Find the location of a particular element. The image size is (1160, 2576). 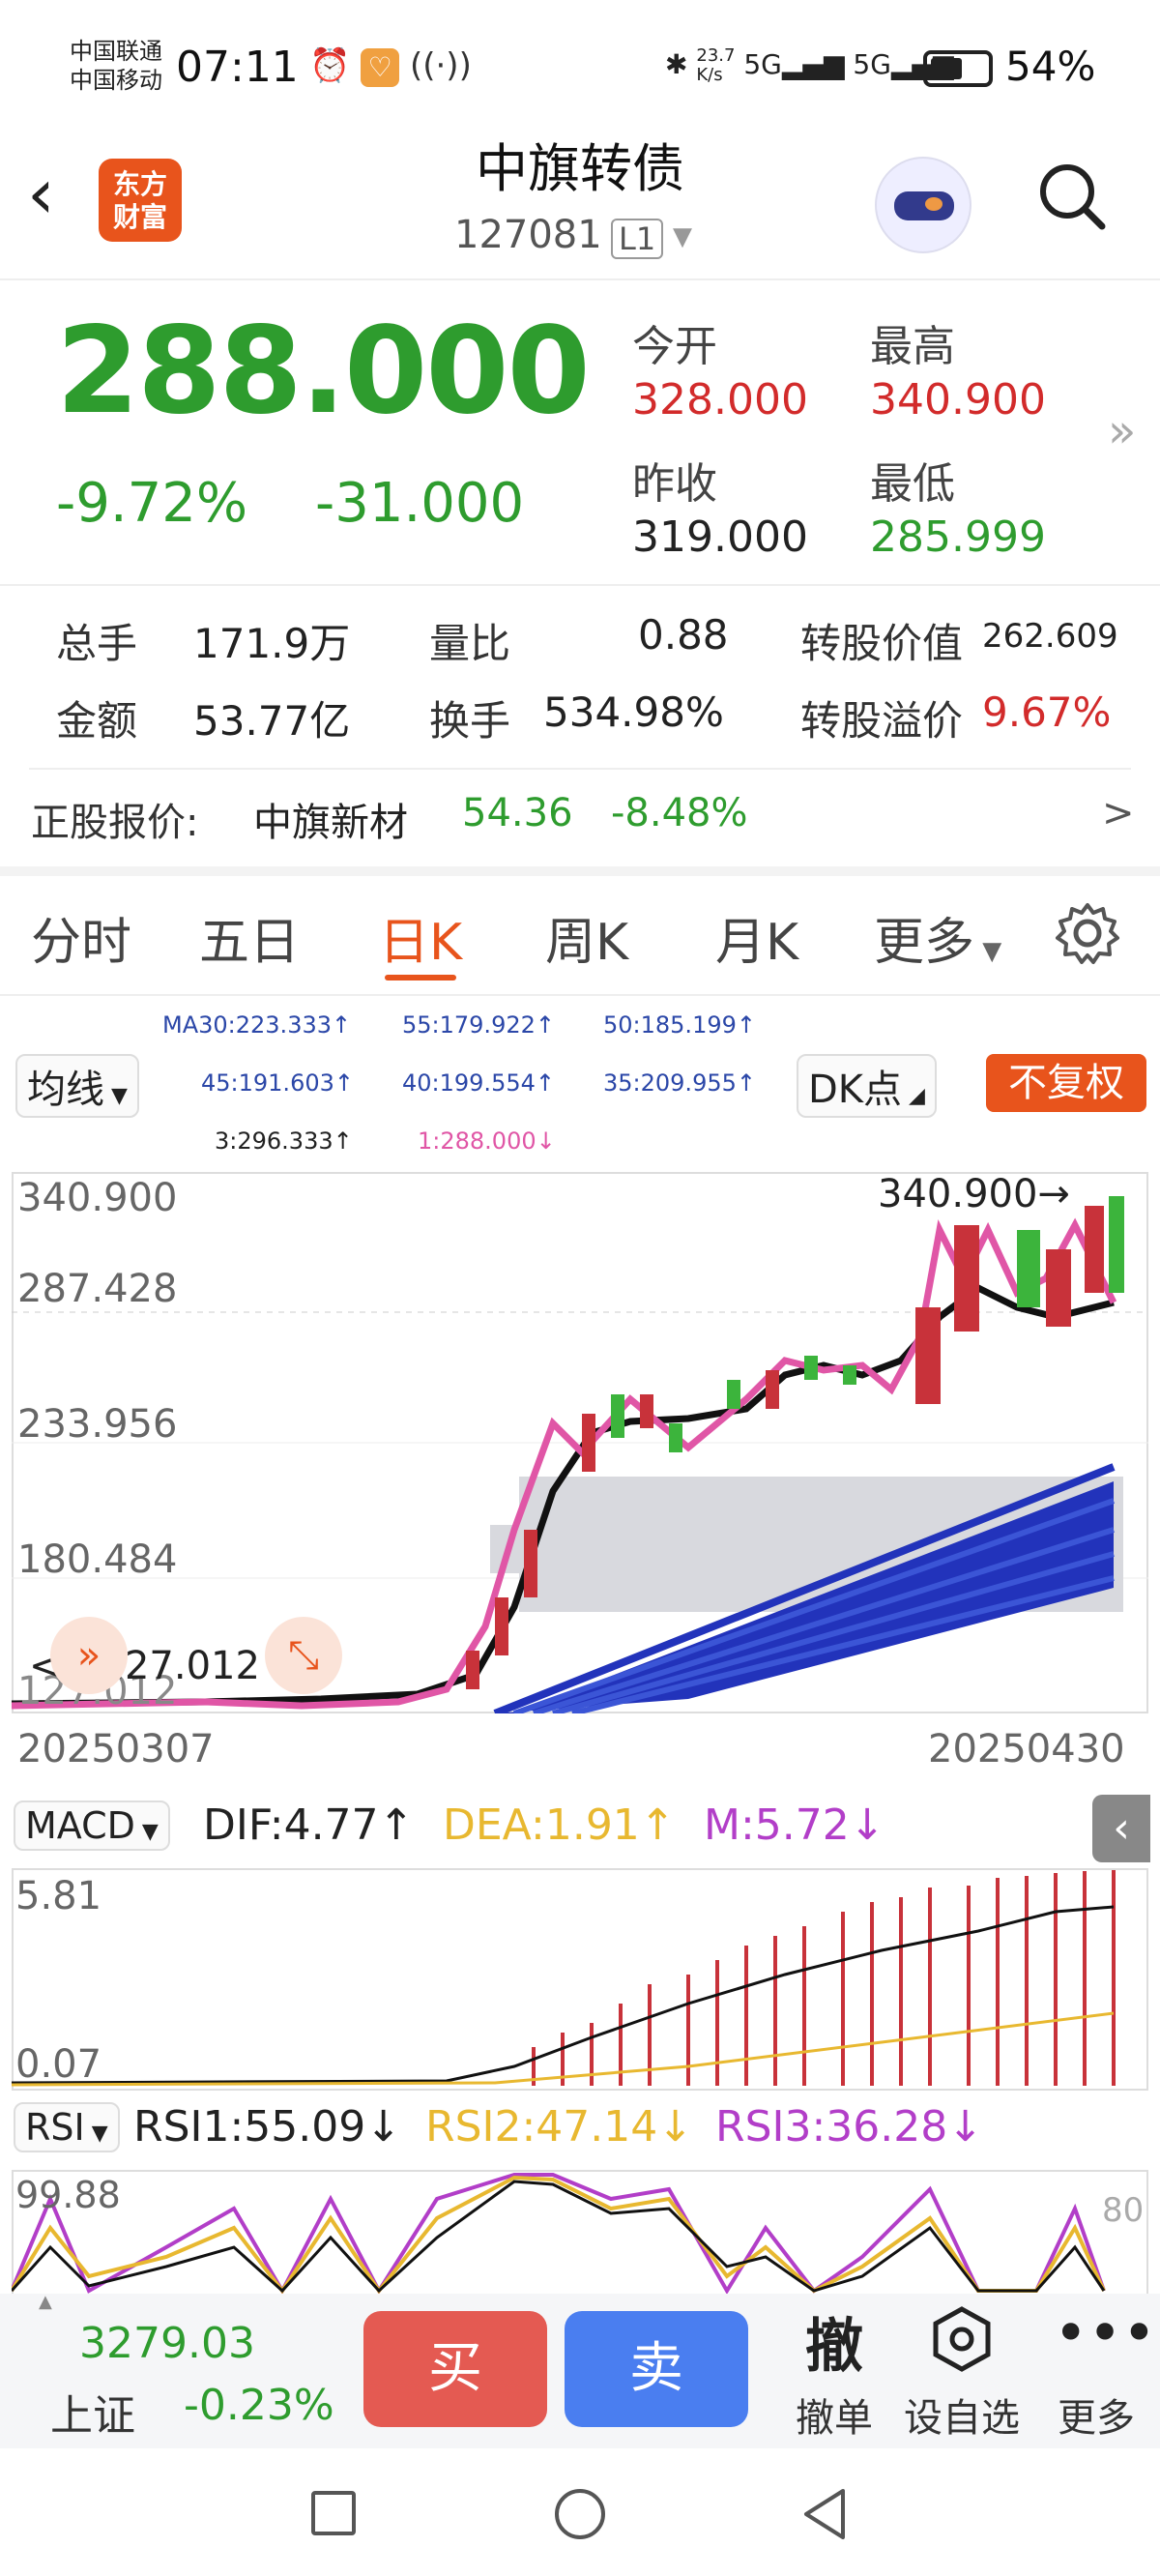

macd-y-bottom: 0.07 is located at coordinates (59, 2064).